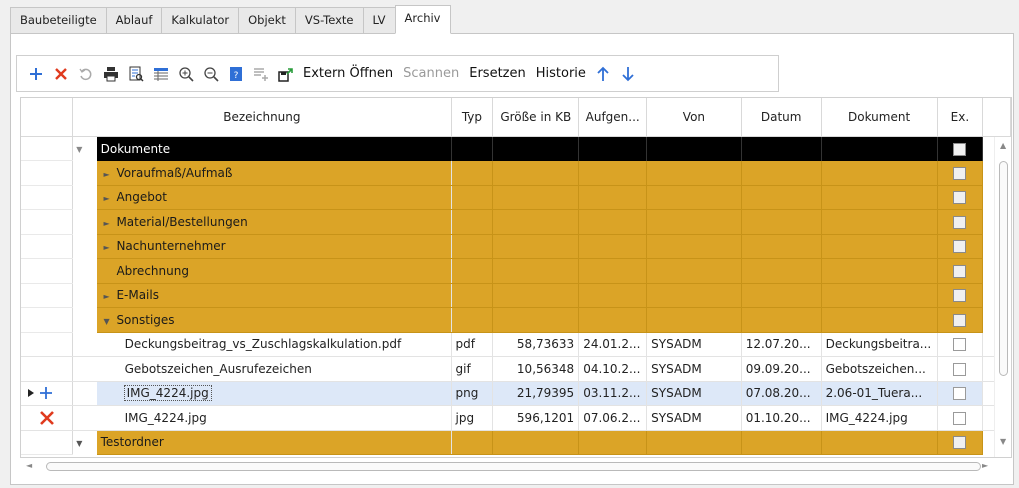  Describe the element at coordinates (694, 117) in the screenshot. I see `column-header-von: Von` at that location.